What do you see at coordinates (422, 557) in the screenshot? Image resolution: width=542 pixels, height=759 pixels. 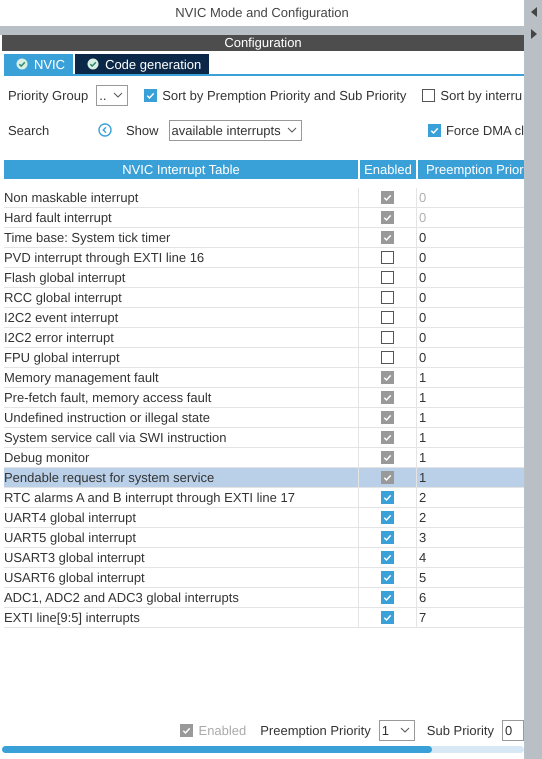 I see `priority-value: 4` at bounding box center [422, 557].